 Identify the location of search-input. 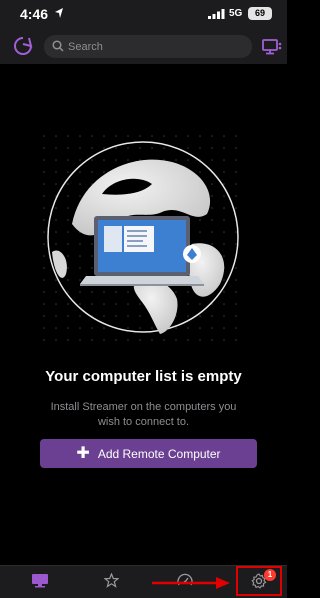
(156, 46).